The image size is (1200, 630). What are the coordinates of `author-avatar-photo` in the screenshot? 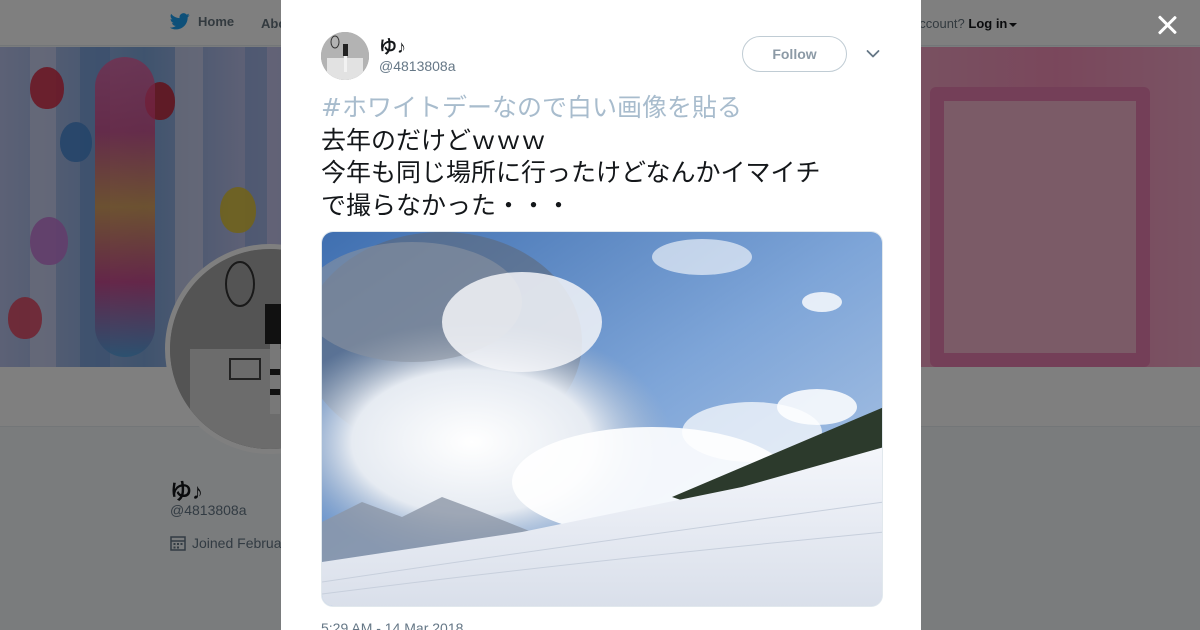 It's located at (345, 56).